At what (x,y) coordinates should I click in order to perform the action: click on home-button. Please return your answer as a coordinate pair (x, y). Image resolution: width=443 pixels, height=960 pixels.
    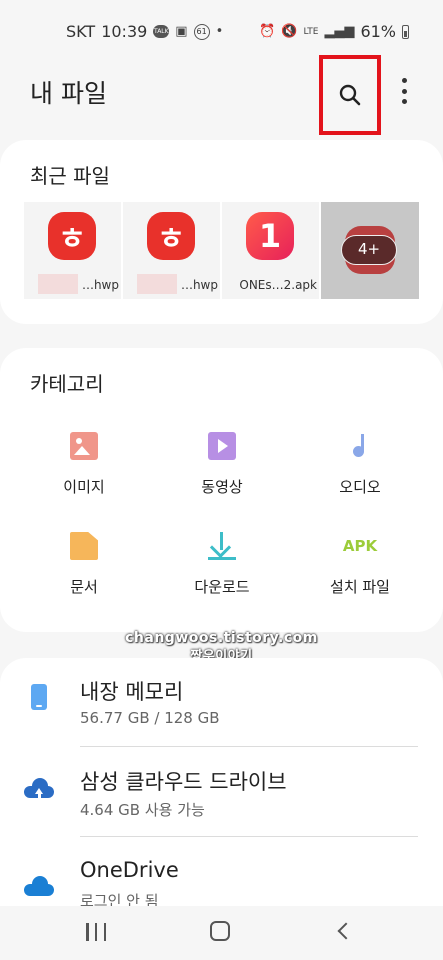
    Looking at the image, I should click on (220, 931).